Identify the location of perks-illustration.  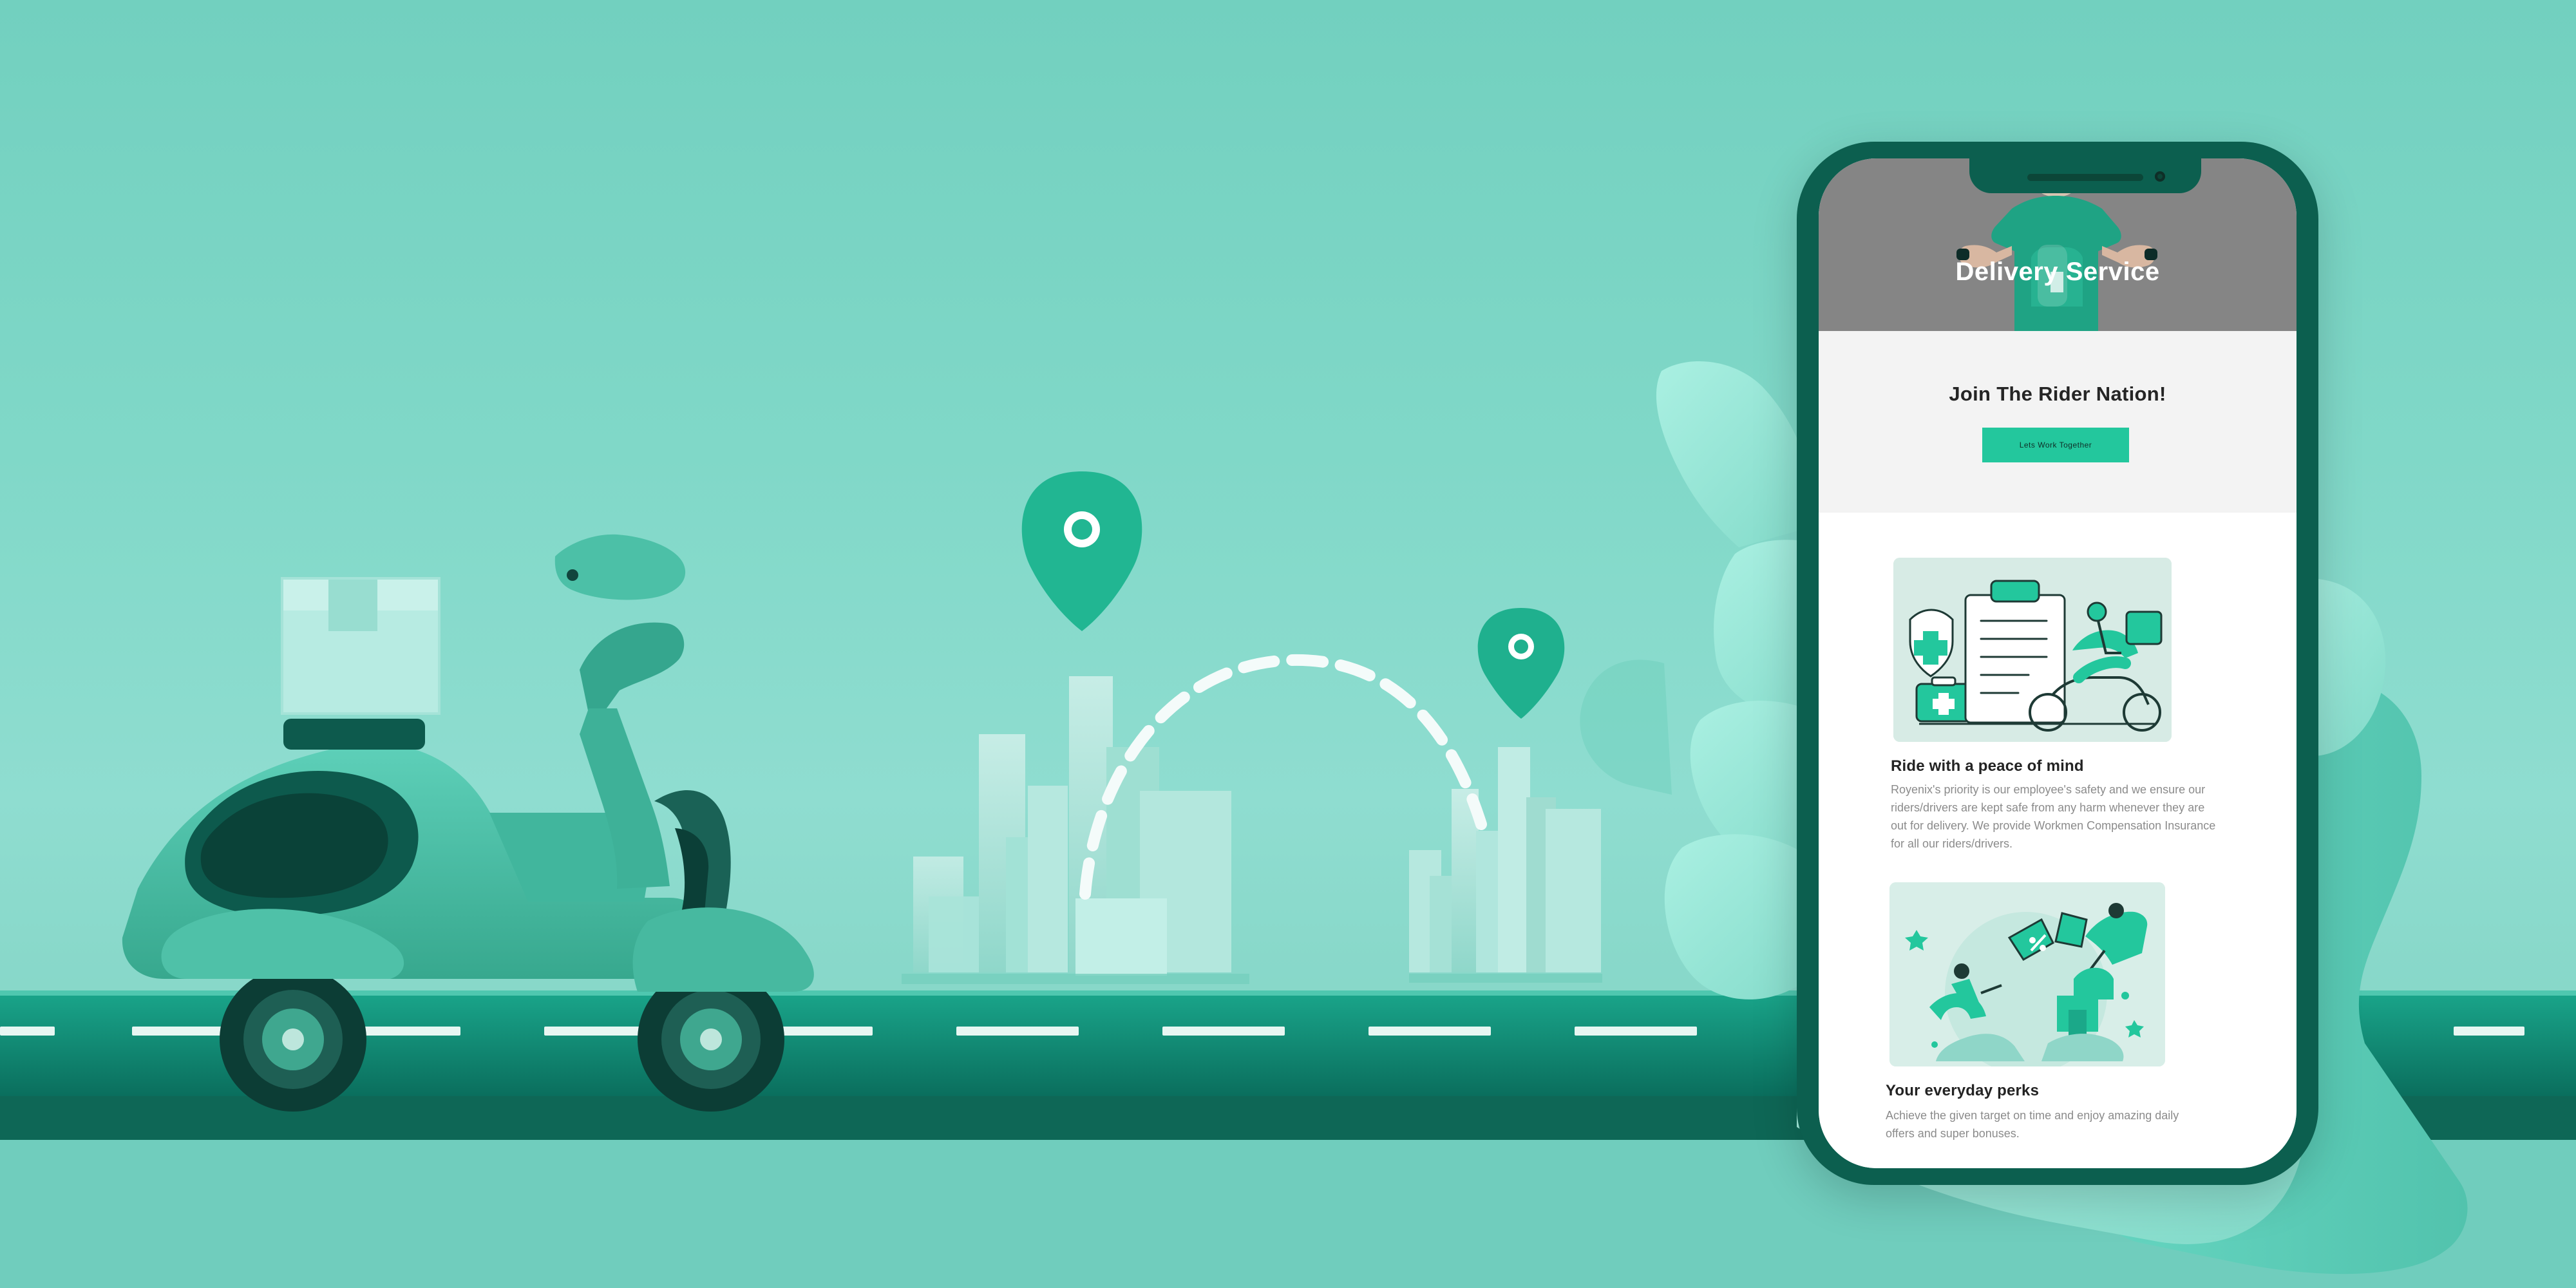
(2027, 974).